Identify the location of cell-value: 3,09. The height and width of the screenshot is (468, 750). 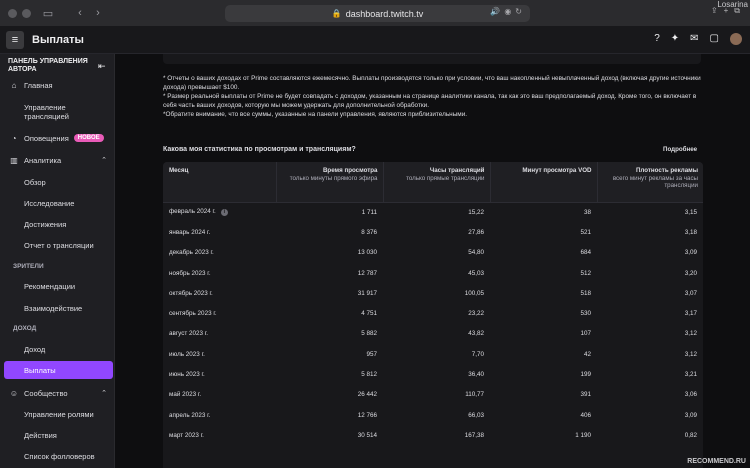
(690, 415).